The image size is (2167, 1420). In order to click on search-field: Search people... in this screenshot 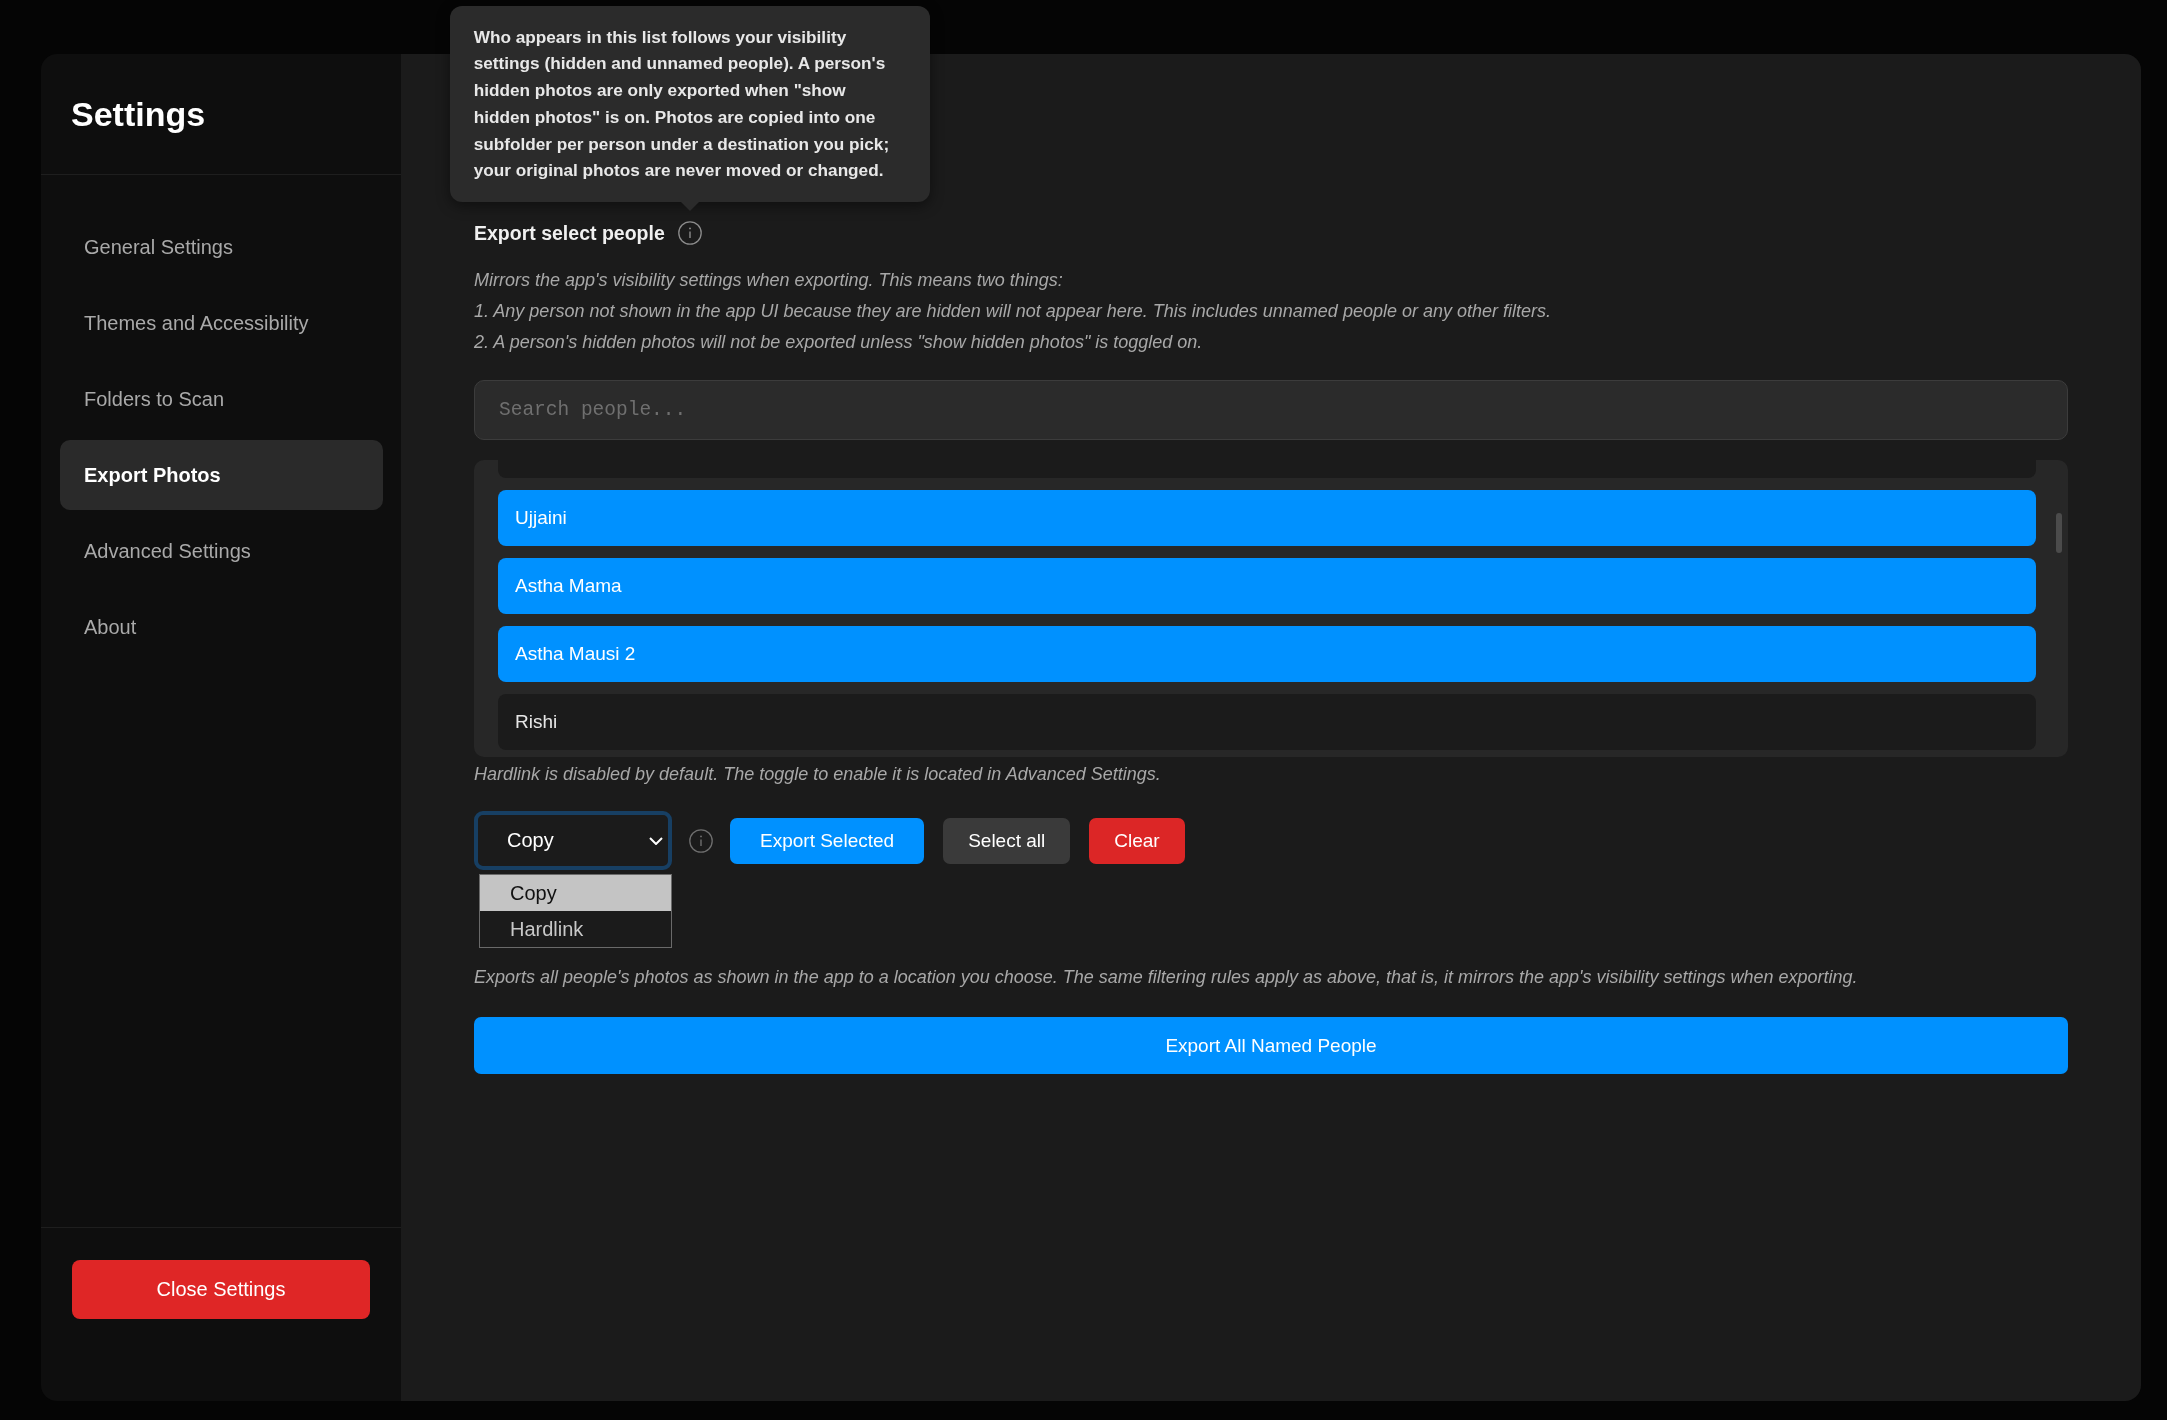, I will do `click(1271, 410)`.